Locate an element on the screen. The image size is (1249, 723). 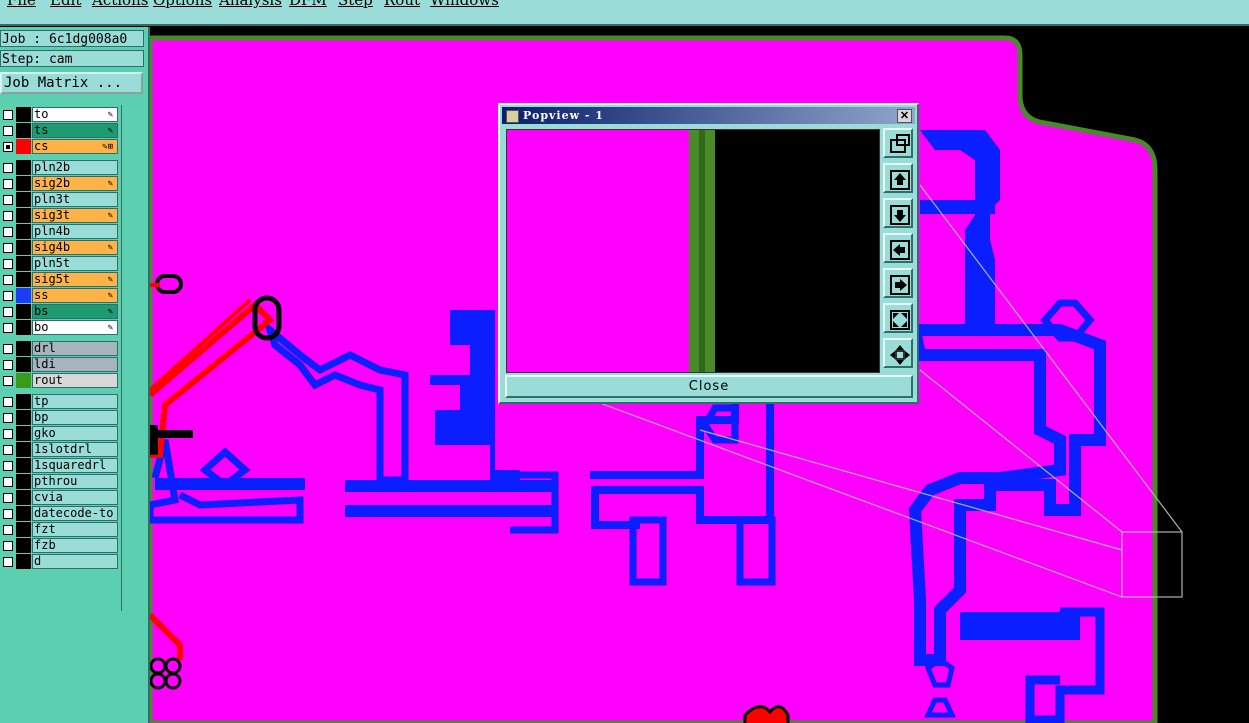
menu-windows: Windows is located at coordinates (464, 4).